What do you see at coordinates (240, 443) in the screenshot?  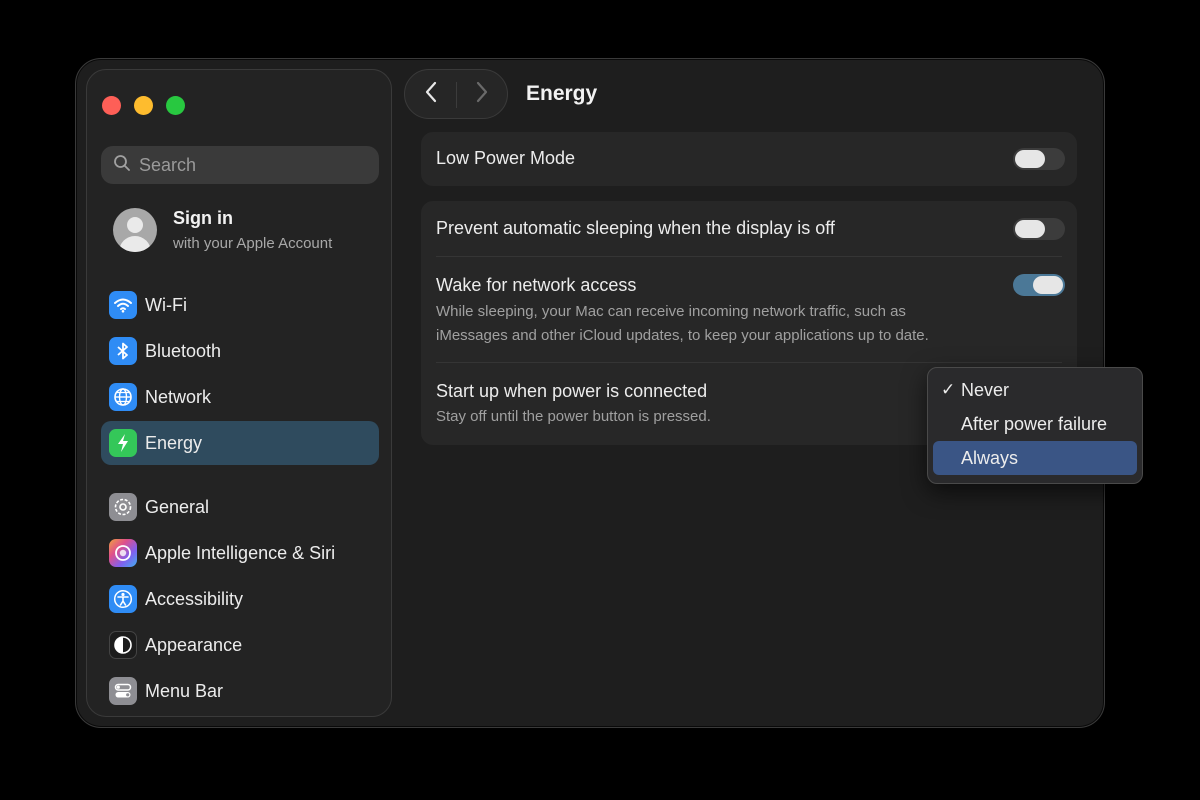 I see `sidebar-item-energy: Energy` at bounding box center [240, 443].